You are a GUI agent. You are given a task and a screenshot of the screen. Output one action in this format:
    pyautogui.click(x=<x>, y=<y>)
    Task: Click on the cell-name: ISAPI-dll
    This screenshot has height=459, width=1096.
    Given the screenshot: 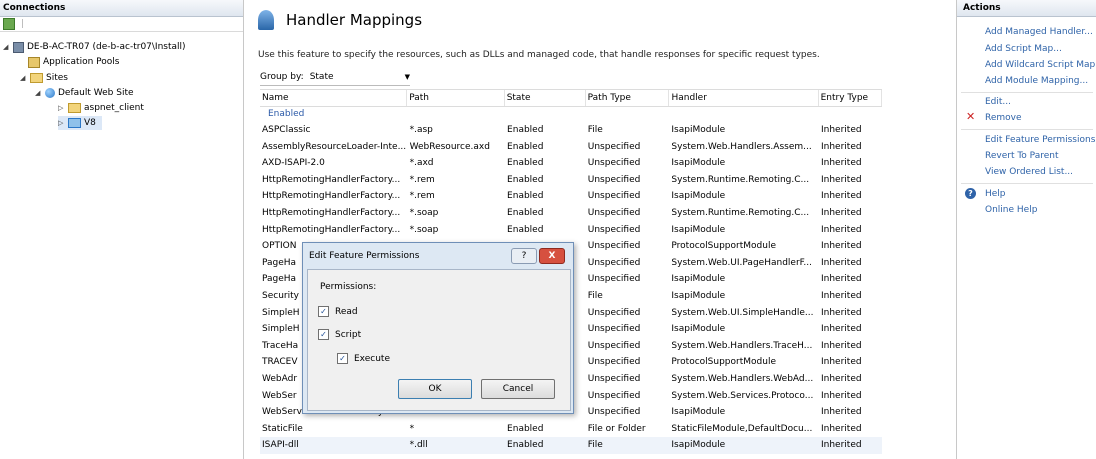 What is the action you would take?
    pyautogui.click(x=280, y=445)
    